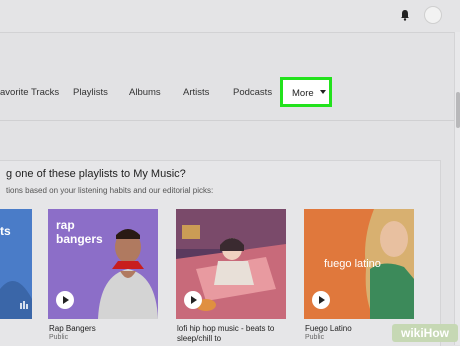 The height and width of the screenshot is (346, 460). What do you see at coordinates (96, 174) in the screenshot?
I see `section-heading: g one of these playlists to My Music?` at bounding box center [96, 174].